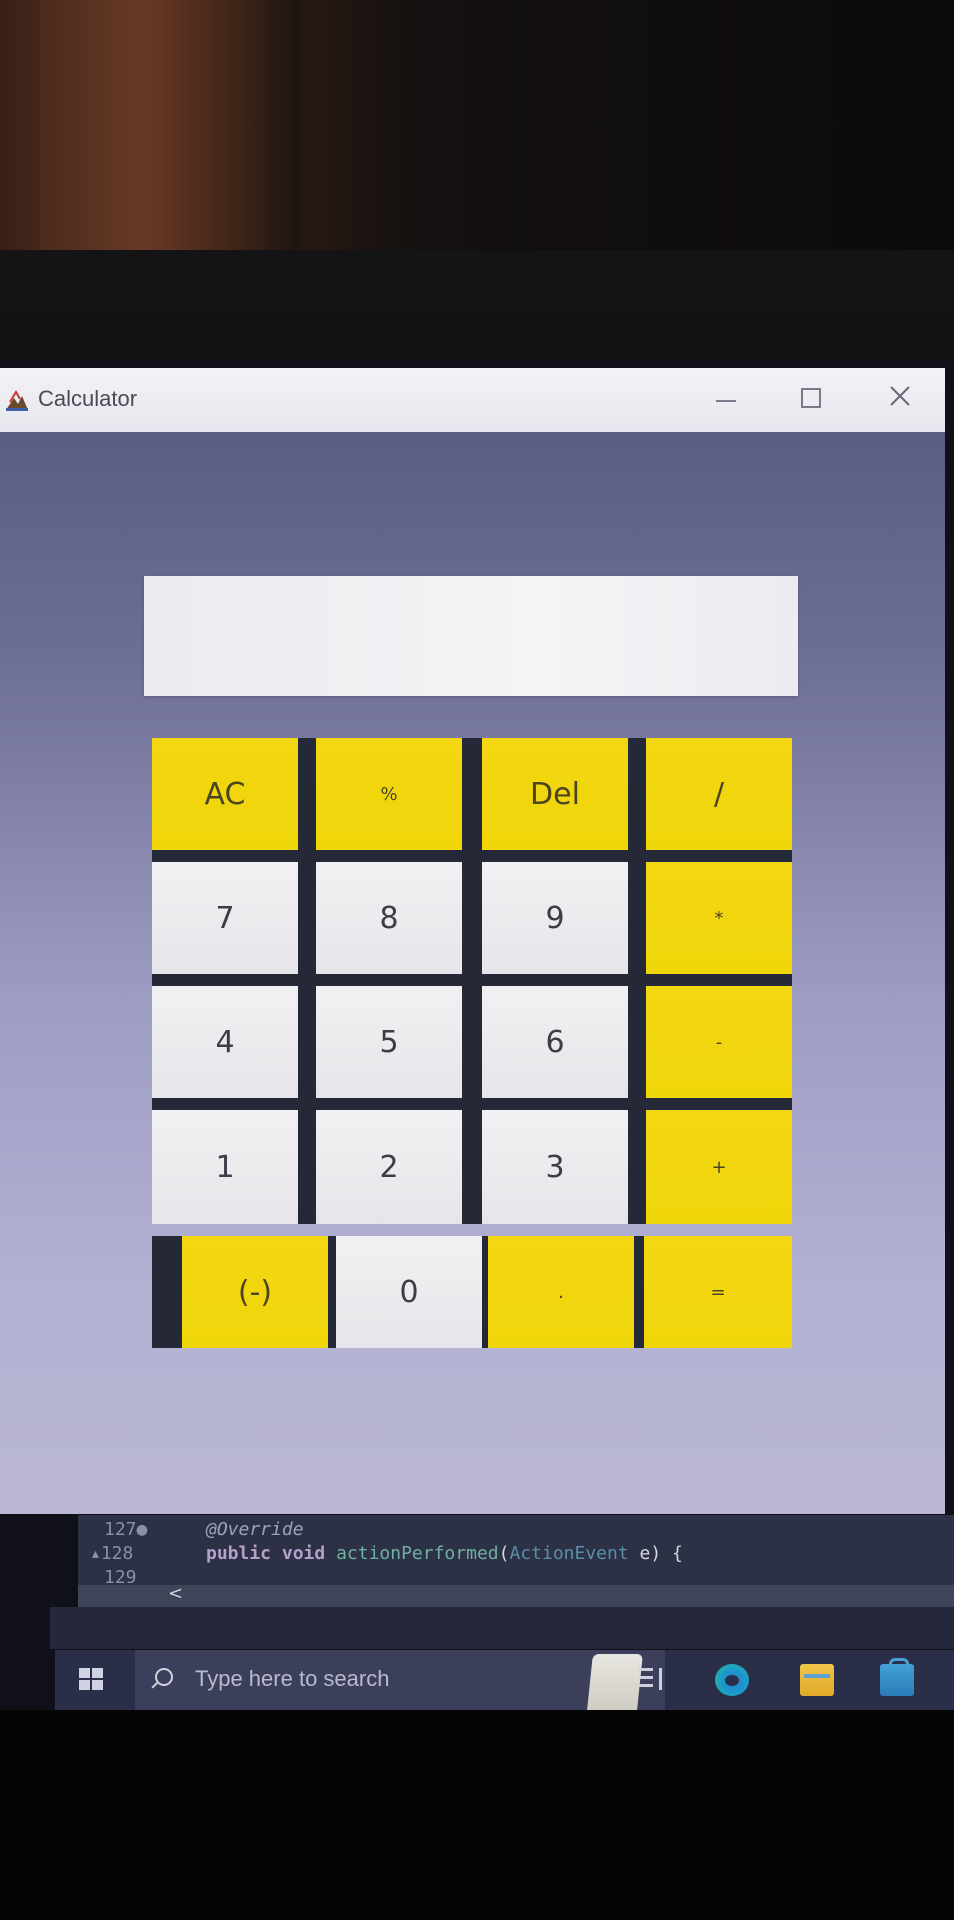  Describe the element at coordinates (120, 1575) in the screenshot. I see `line-number: 129` at that location.